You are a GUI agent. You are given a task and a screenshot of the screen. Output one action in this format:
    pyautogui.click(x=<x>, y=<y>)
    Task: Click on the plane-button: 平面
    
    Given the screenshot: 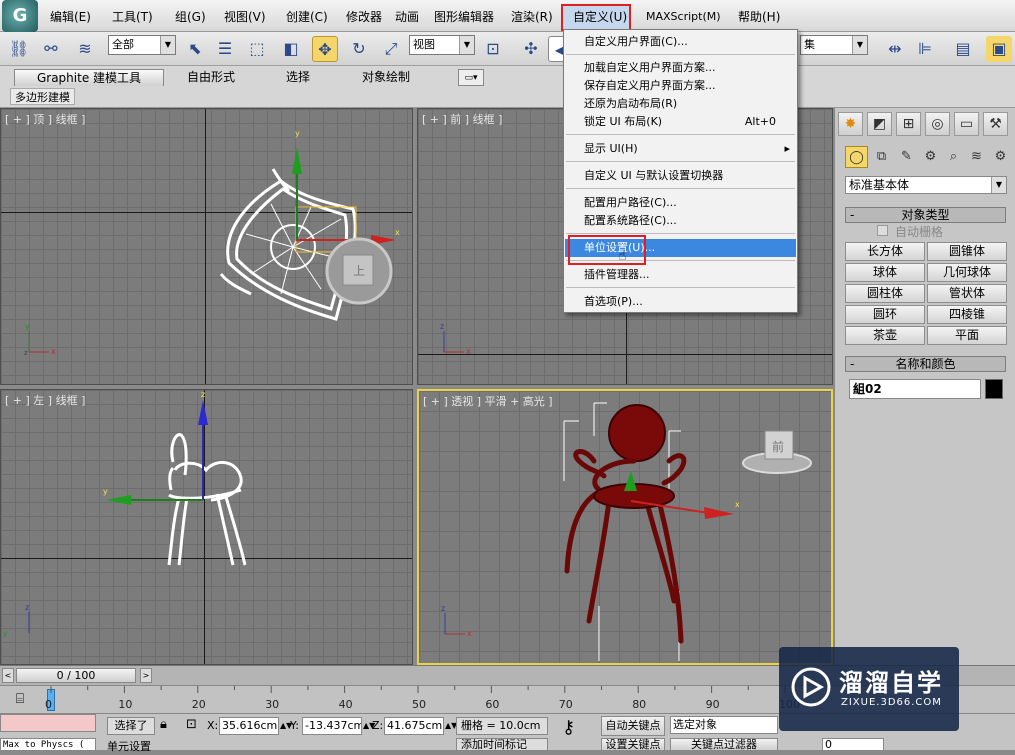 What is the action you would take?
    pyautogui.click(x=967, y=335)
    